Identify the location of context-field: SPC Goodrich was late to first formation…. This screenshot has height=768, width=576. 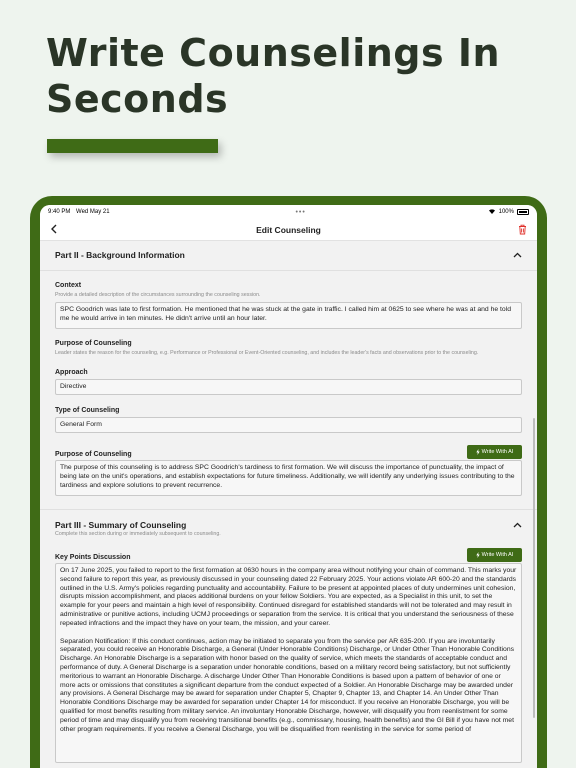
(288, 315).